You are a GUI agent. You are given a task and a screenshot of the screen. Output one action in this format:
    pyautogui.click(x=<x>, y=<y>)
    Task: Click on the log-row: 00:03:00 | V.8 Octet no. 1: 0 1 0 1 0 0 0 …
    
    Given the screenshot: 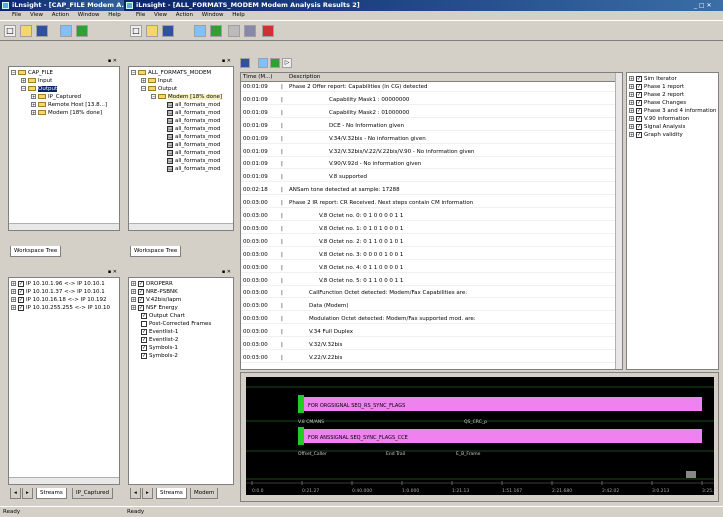 What is the action you would take?
    pyautogui.click(x=429, y=229)
    